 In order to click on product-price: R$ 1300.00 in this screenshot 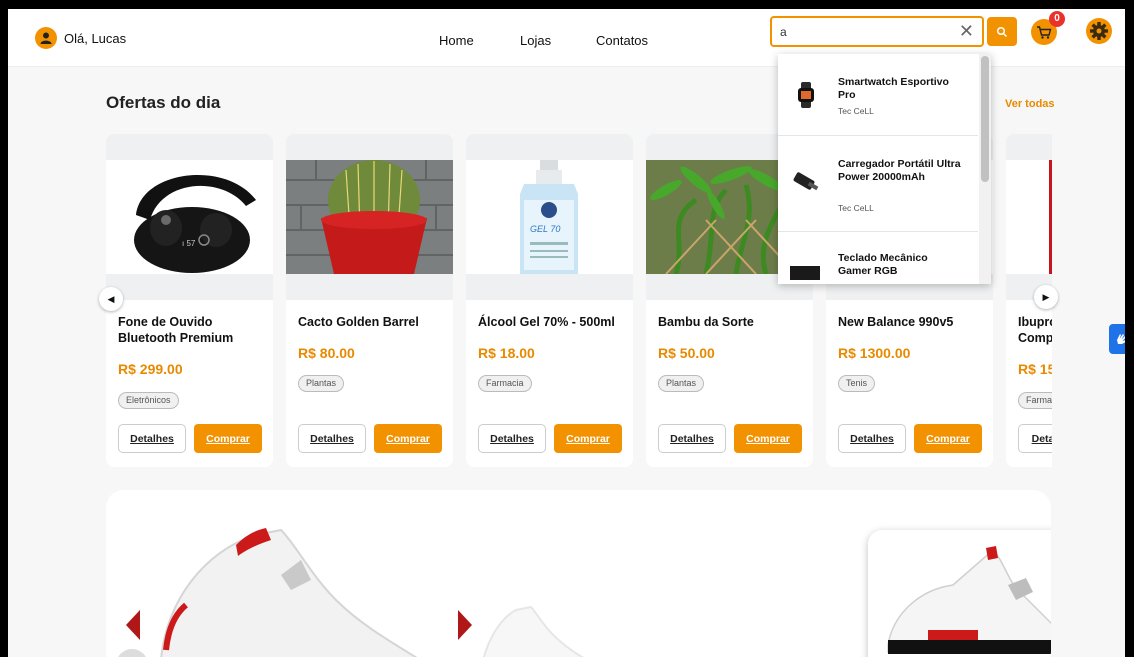, I will do `click(874, 353)`.